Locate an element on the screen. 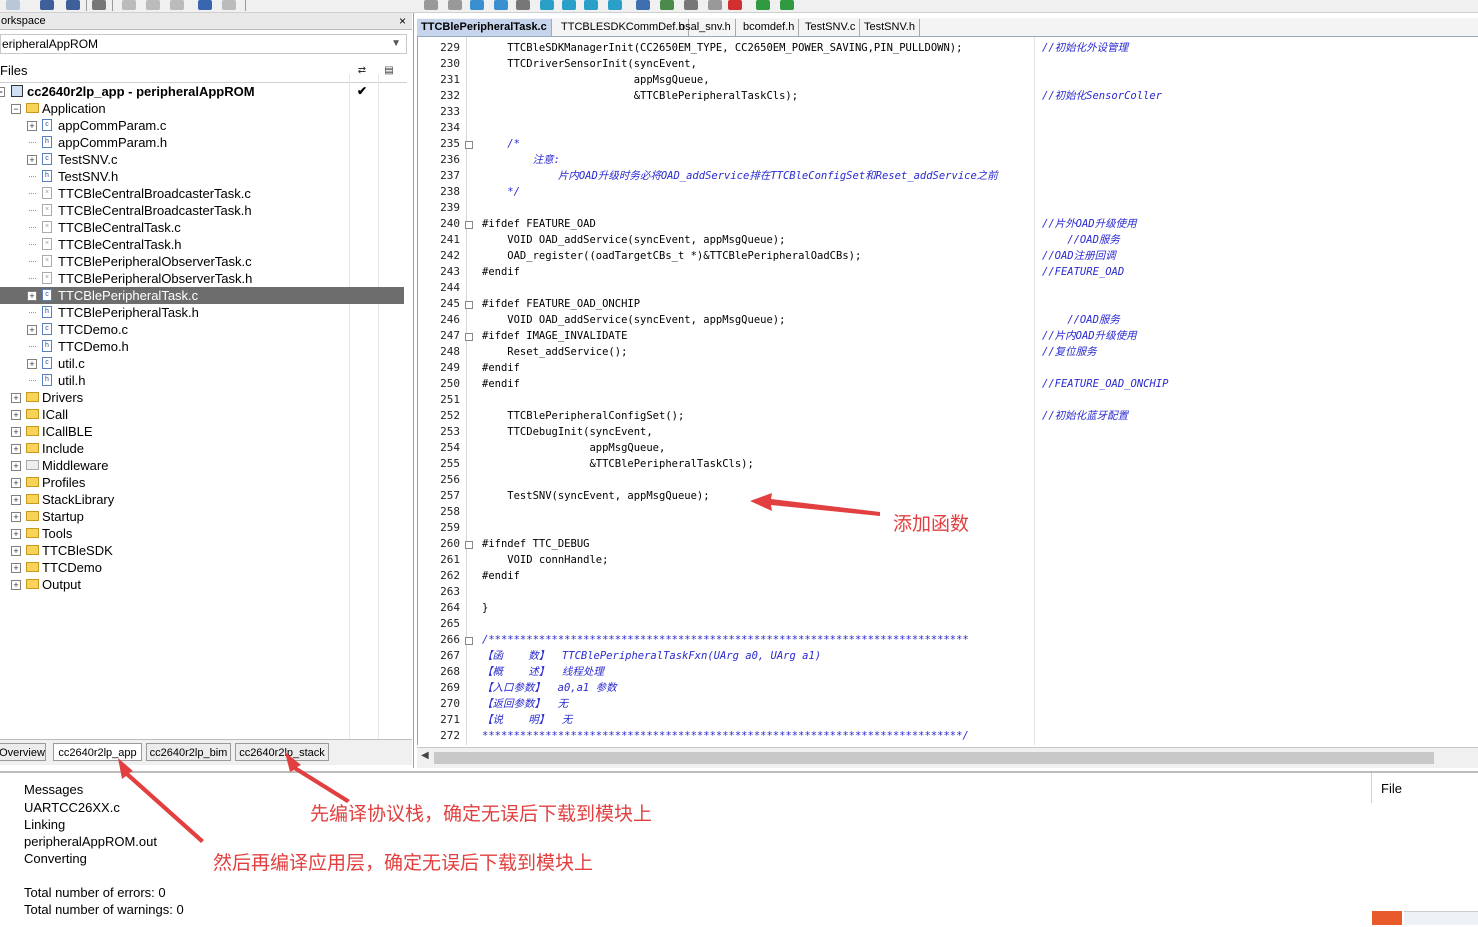 This screenshot has width=1478, height=927. tab-osal-snv-h: osal_snv.h is located at coordinates (705, 27).